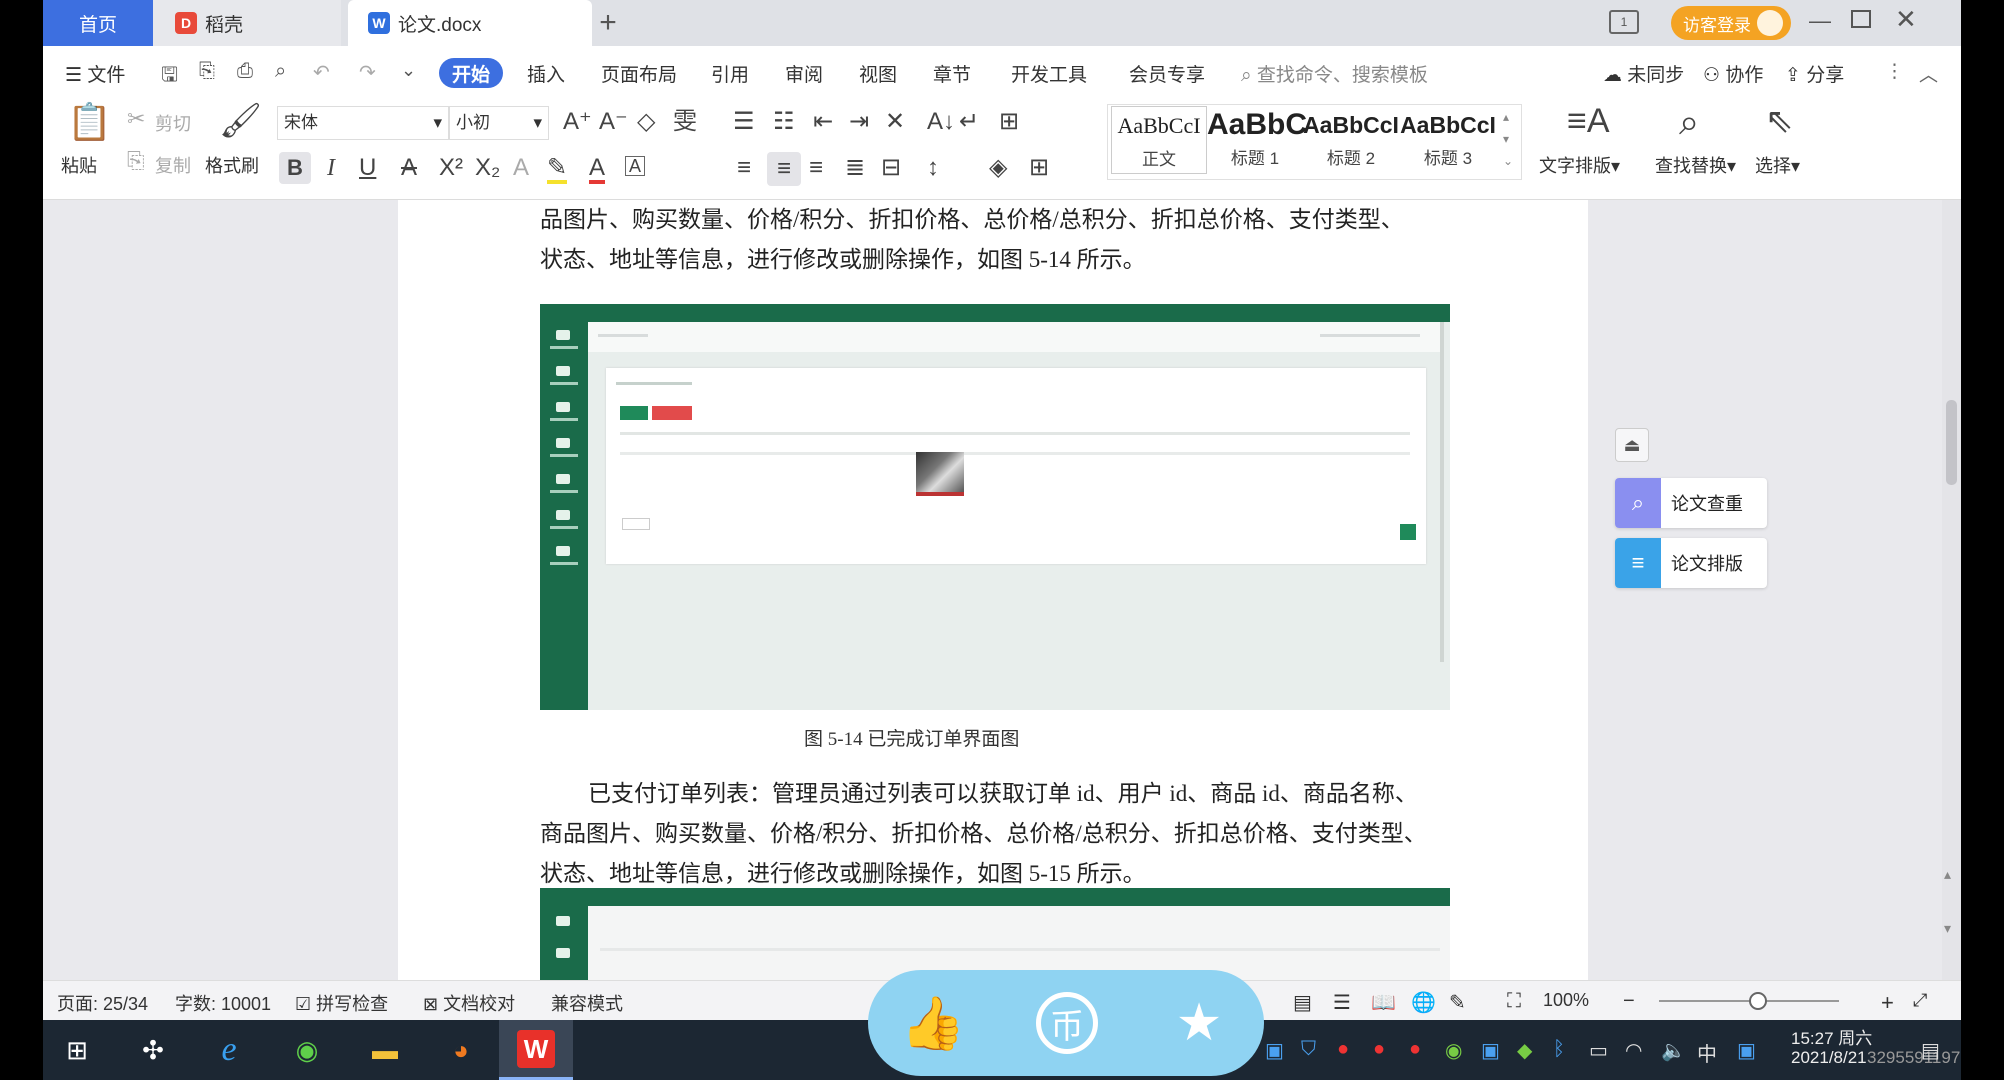  What do you see at coordinates (744, 168) in the screenshot?
I see `align-left-icon: ≡` at bounding box center [744, 168].